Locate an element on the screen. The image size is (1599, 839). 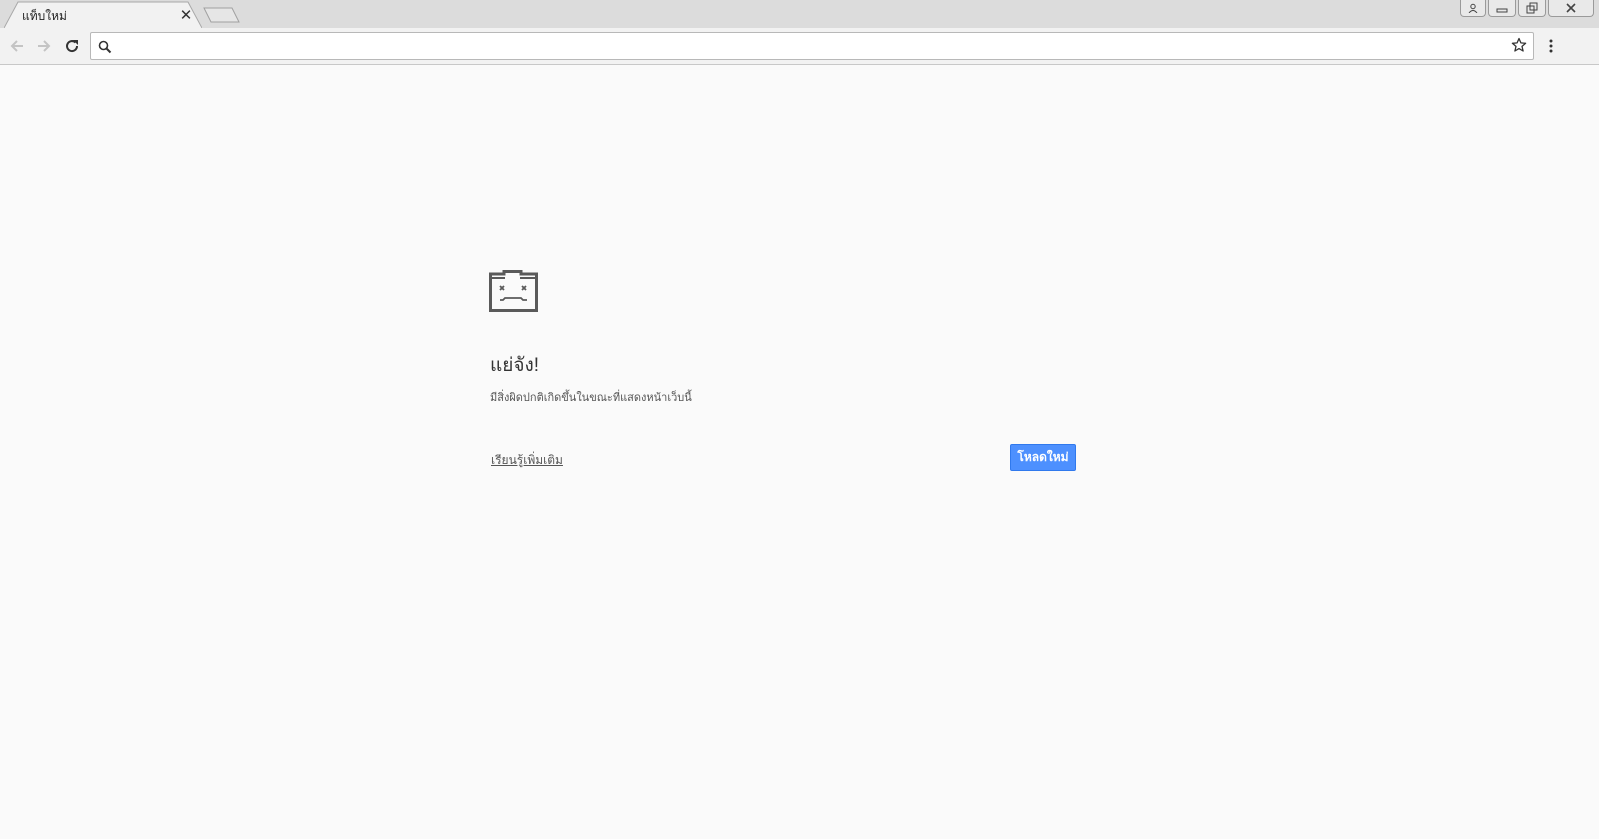
window-controls is located at coordinates (1527, 9).